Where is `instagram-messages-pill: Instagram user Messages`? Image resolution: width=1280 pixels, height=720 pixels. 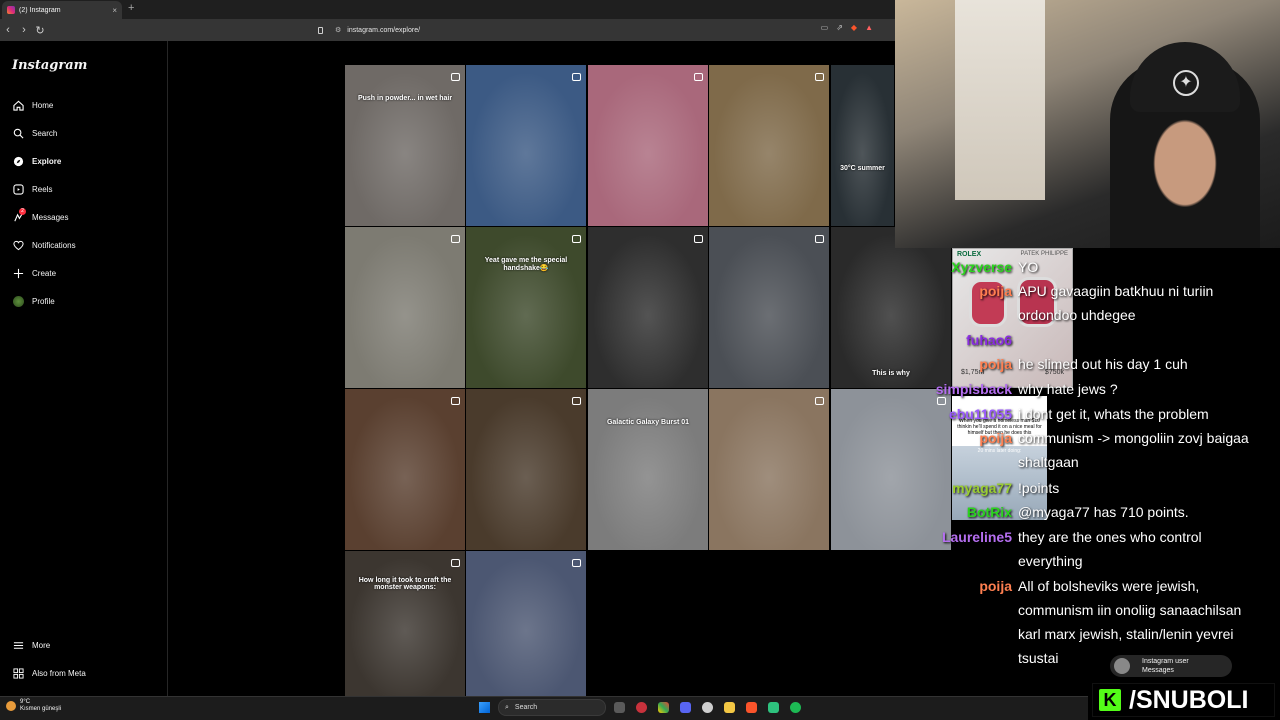 instagram-messages-pill: Instagram user Messages is located at coordinates (1171, 666).